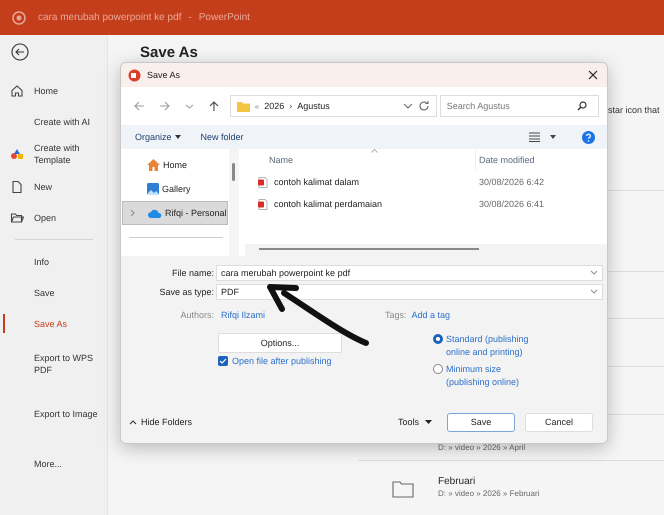 The height and width of the screenshot is (515, 664). Describe the element at coordinates (53, 364) in the screenshot. I see `sidebar-item: Export to WPS PDF` at that location.